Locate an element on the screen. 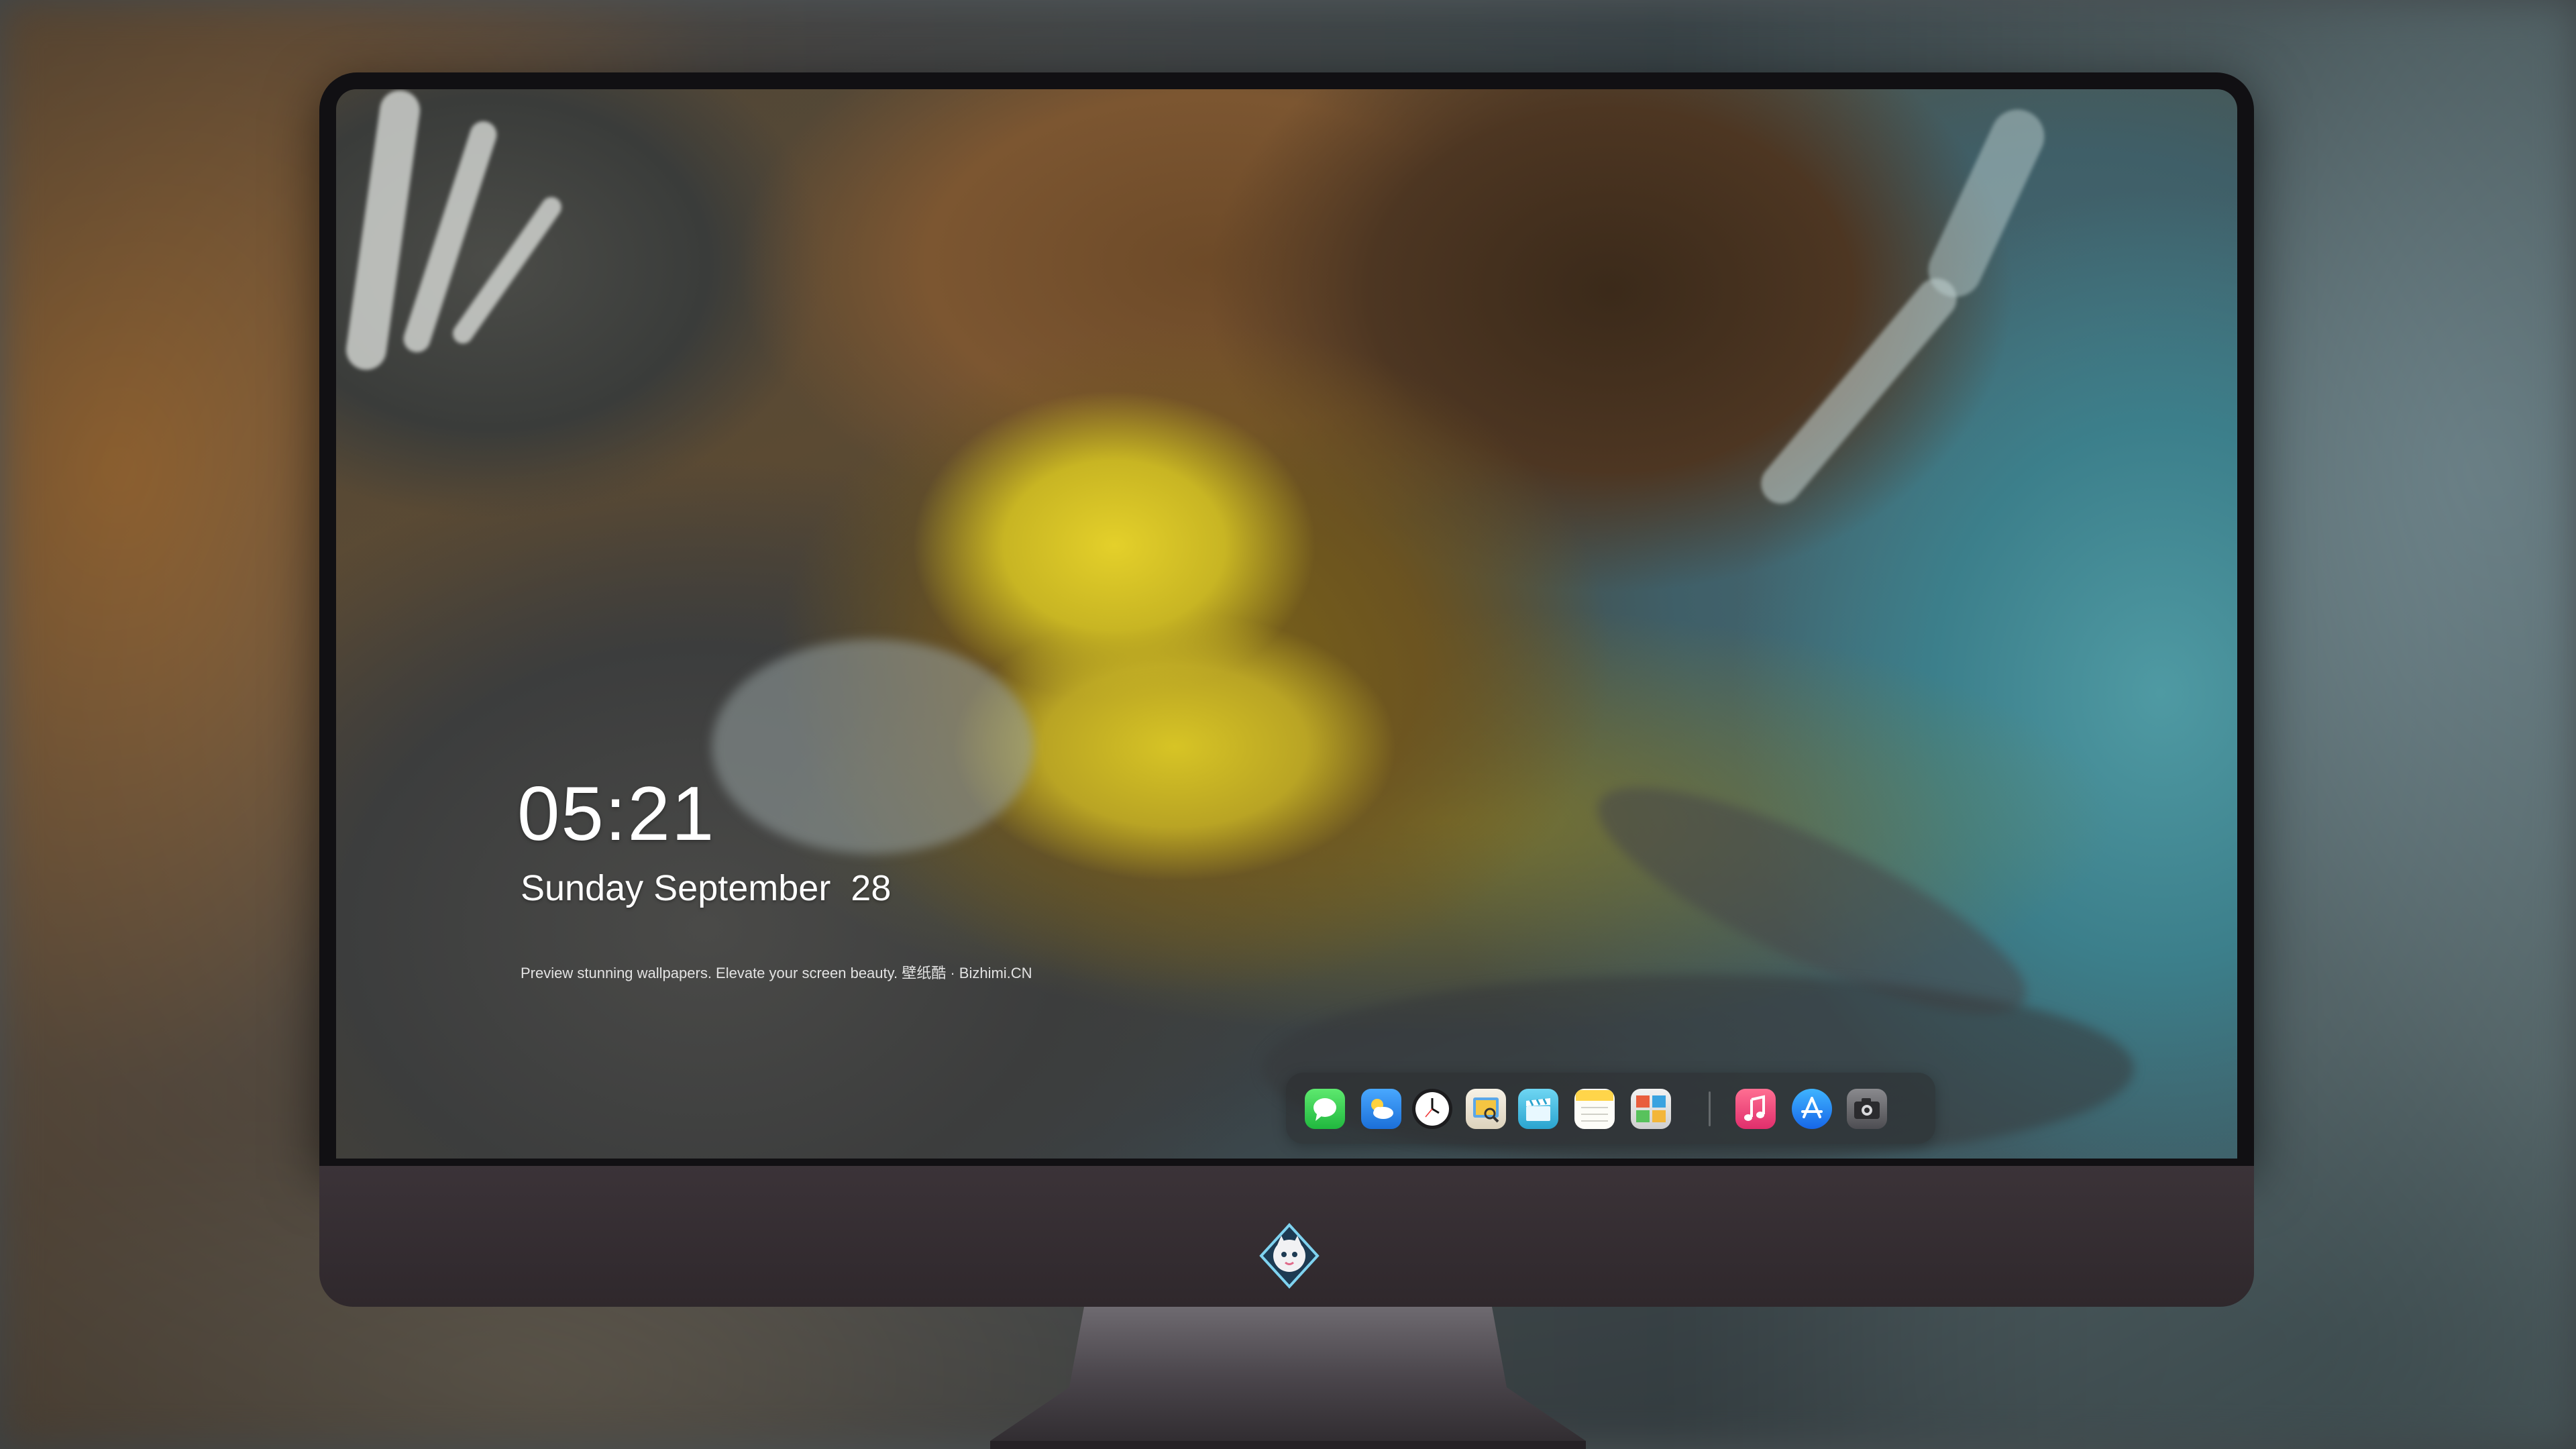  dock is located at coordinates (1610, 1108).